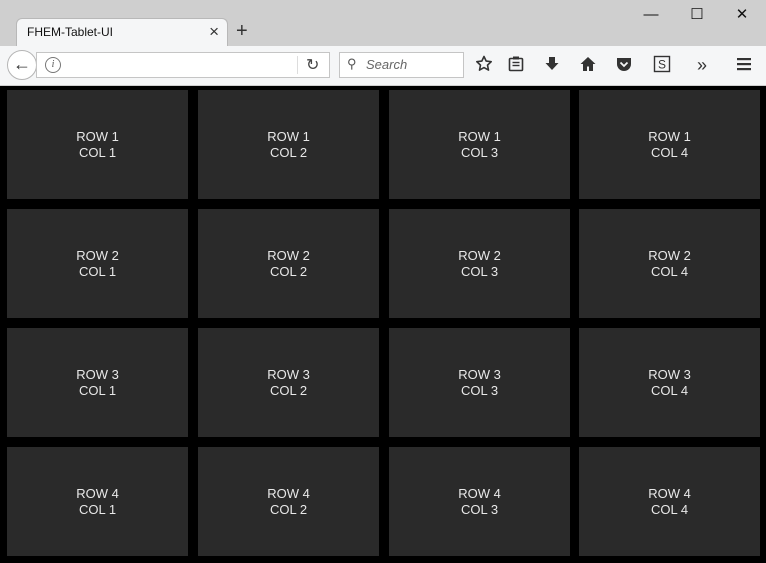  I want to click on grid-cell: ROW 2 COL 1, so click(97, 263).